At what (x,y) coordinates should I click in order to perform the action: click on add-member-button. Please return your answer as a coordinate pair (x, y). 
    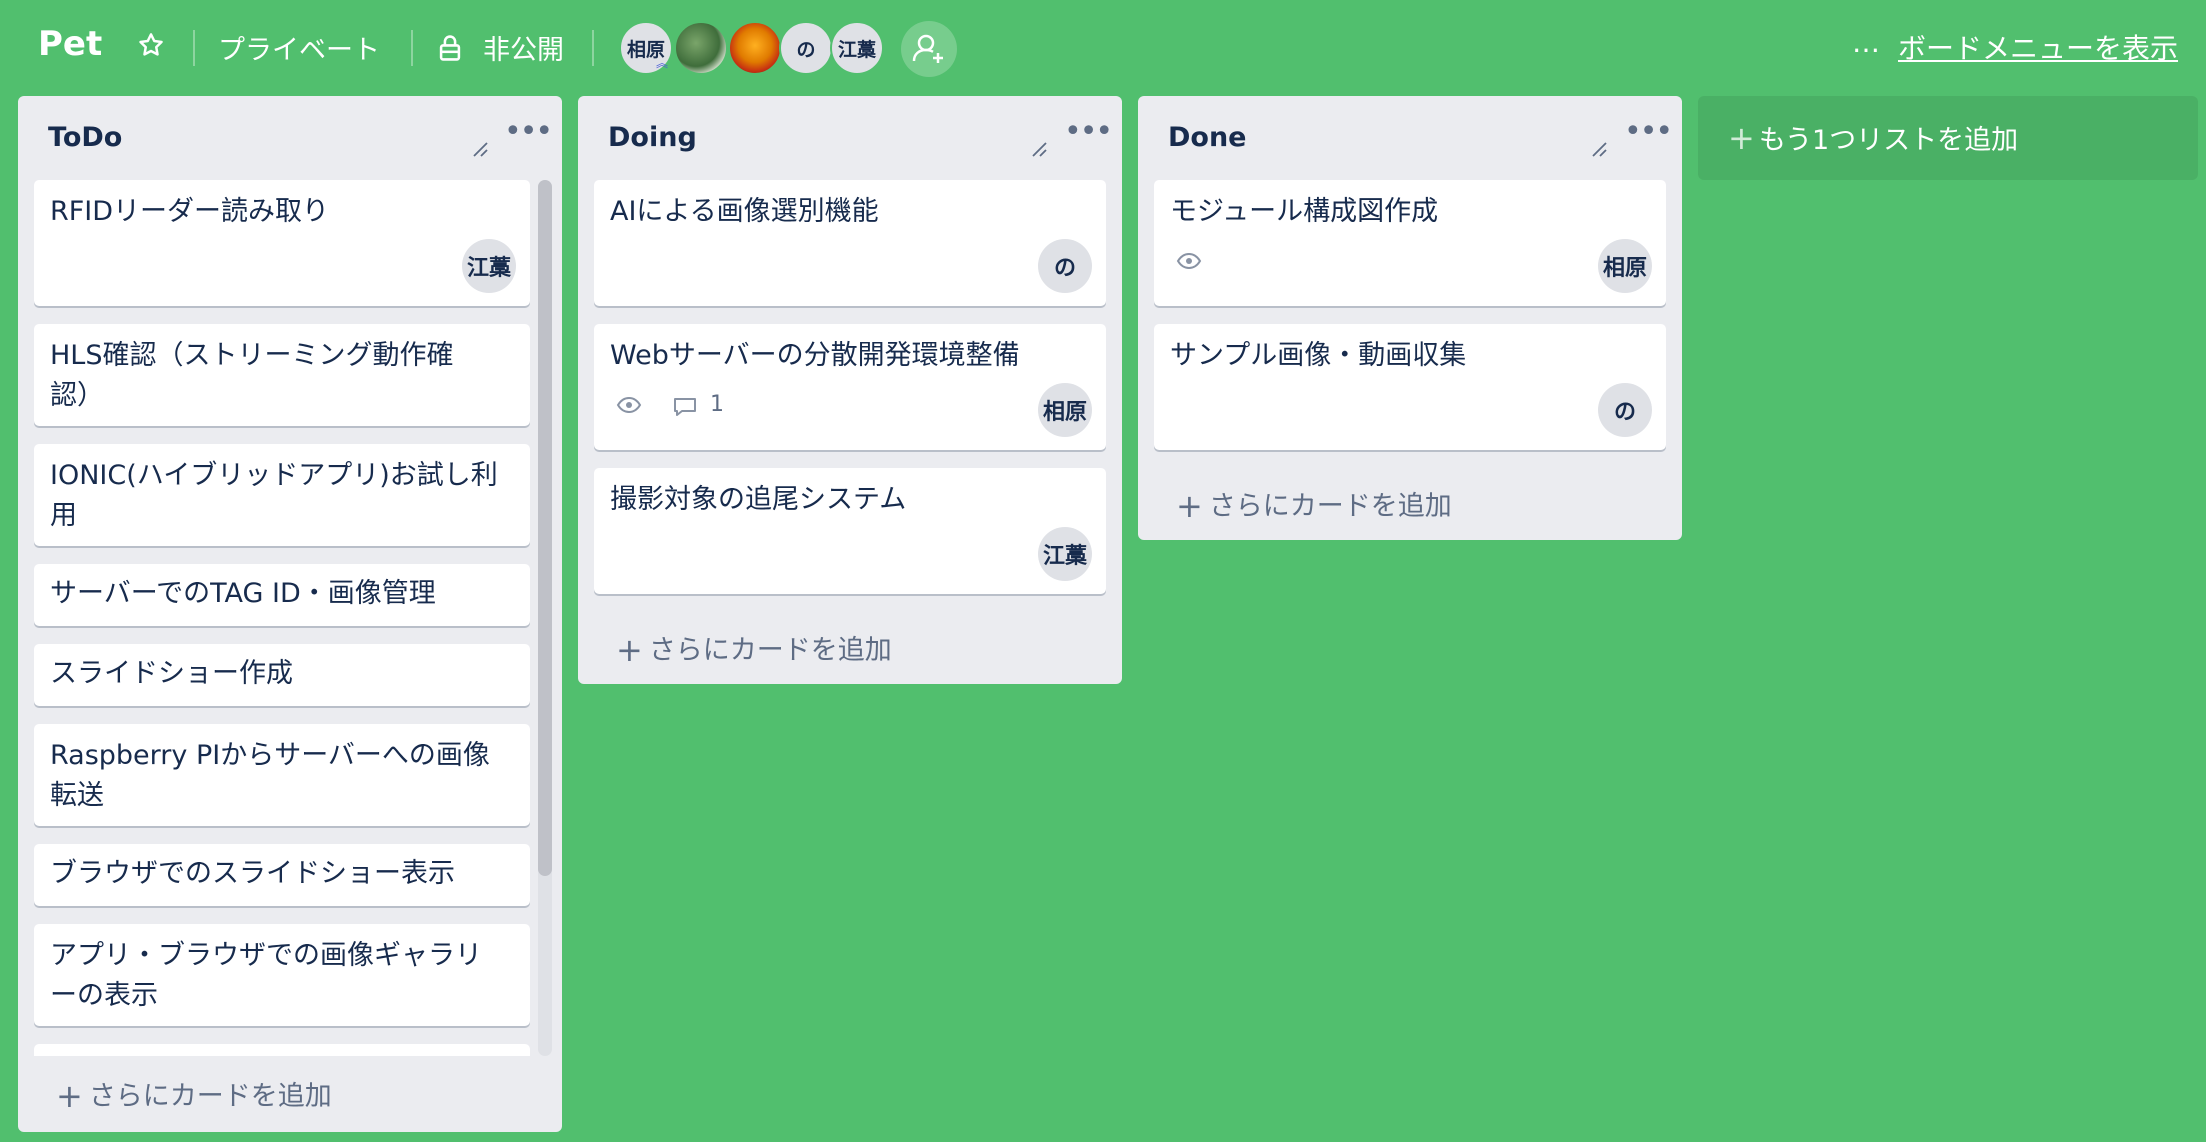
    Looking at the image, I should click on (929, 49).